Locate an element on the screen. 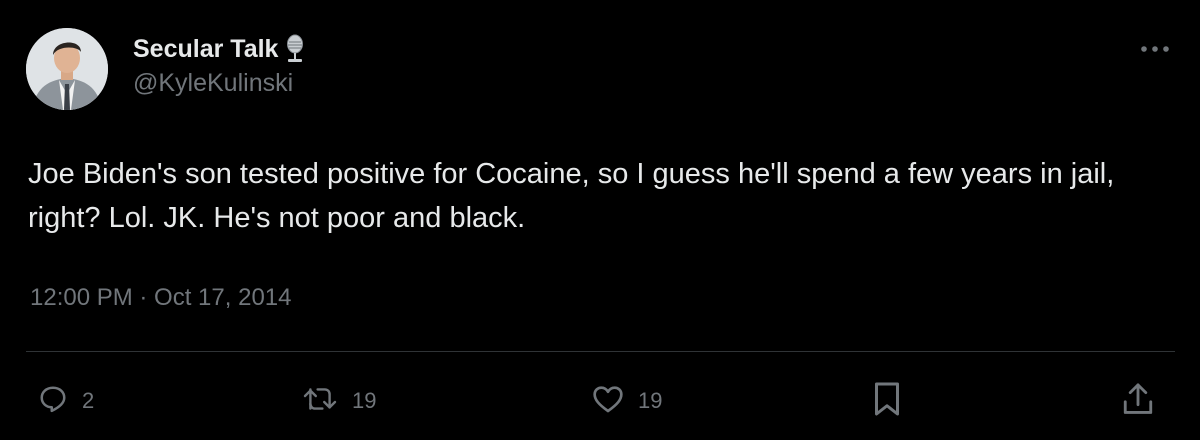 The image size is (1200, 440). bookmark-icon is located at coordinates (887, 401).